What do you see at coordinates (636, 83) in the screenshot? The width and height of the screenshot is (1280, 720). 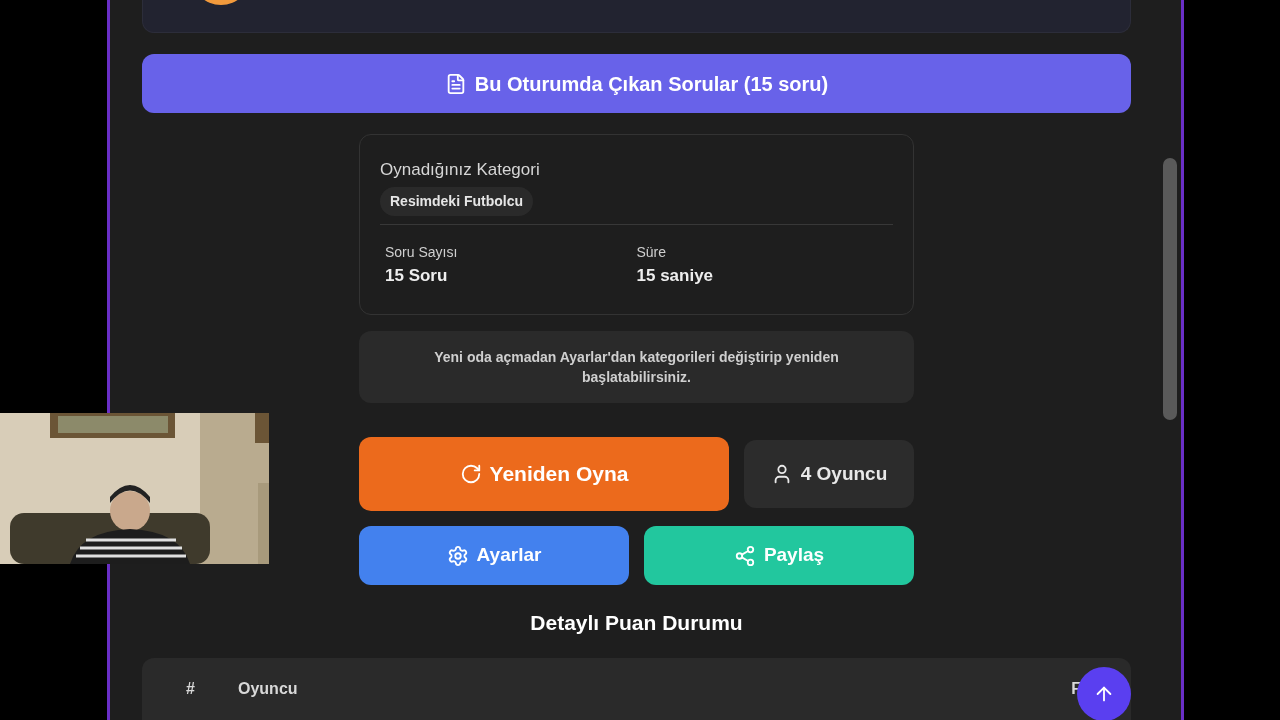 I see `questions-button: Bu Oturumda Çıkan Sorular (15 soru)` at bounding box center [636, 83].